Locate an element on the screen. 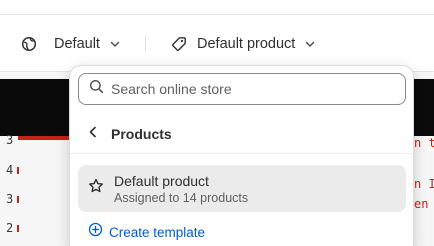 The width and height of the screenshot is (434, 246). search-field is located at coordinates (242, 89).